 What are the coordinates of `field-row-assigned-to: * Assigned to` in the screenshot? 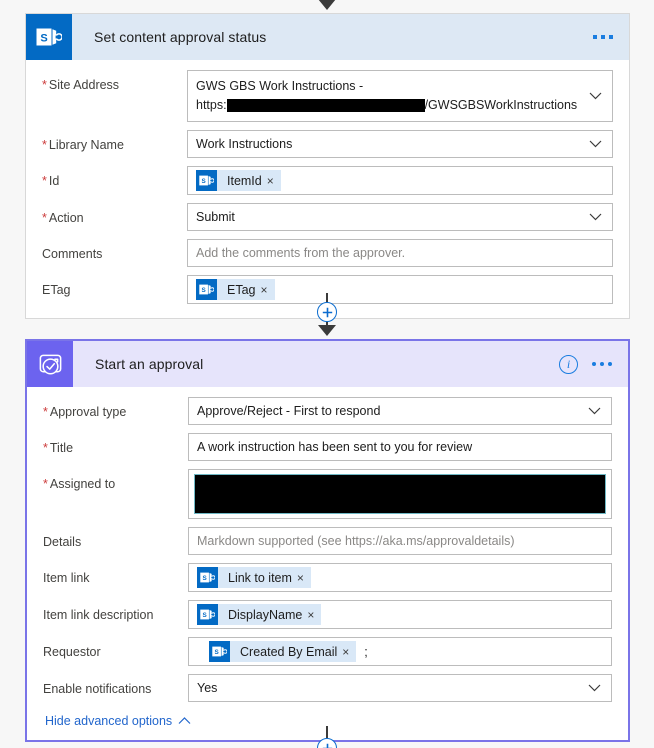 It's located at (327, 494).